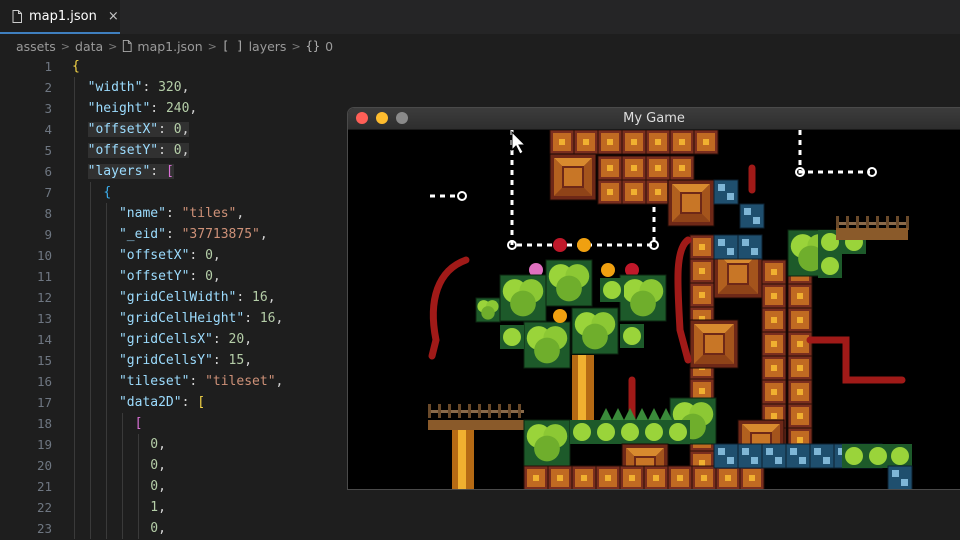 This screenshot has height=540, width=960. I want to click on line-number: 23, so click(44, 528).